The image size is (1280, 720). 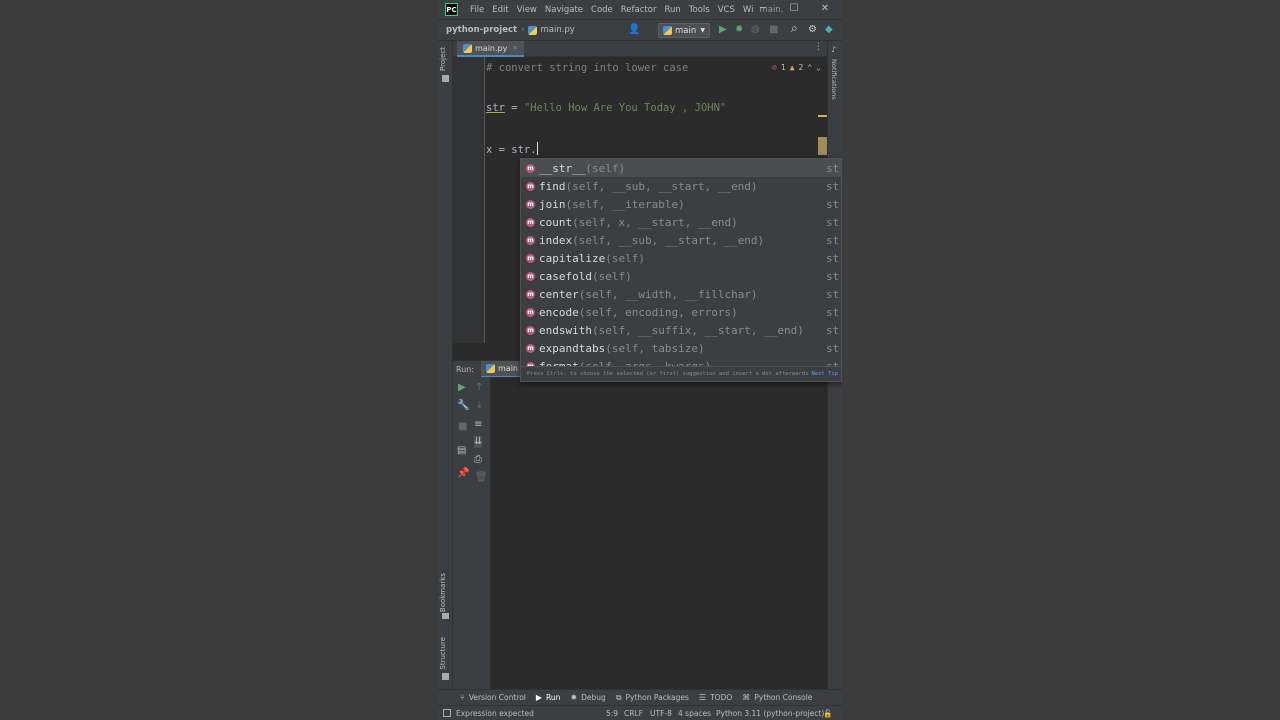 I want to click on vcs-user-icon: 👤, so click(x=634, y=29).